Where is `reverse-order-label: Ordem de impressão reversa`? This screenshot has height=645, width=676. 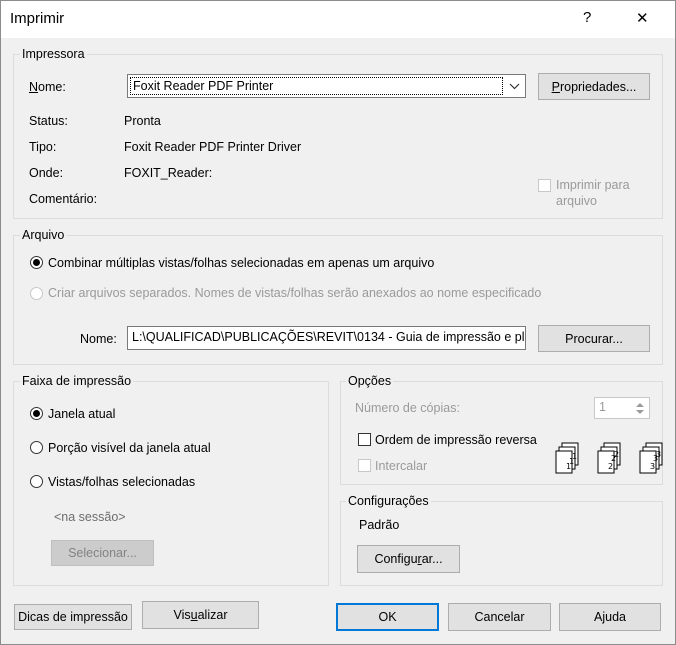 reverse-order-label: Ordem de impressão reversa is located at coordinates (456, 440).